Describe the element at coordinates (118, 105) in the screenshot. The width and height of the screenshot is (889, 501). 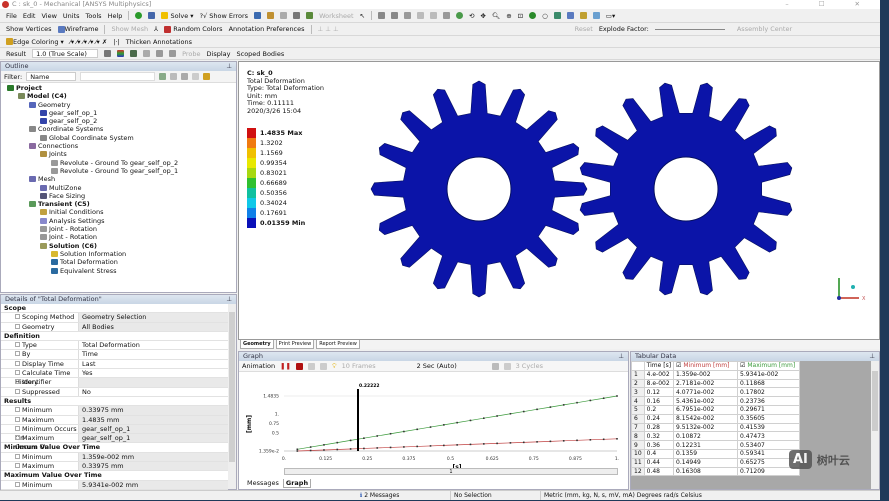
I see `tree-item: Geometry` at that location.